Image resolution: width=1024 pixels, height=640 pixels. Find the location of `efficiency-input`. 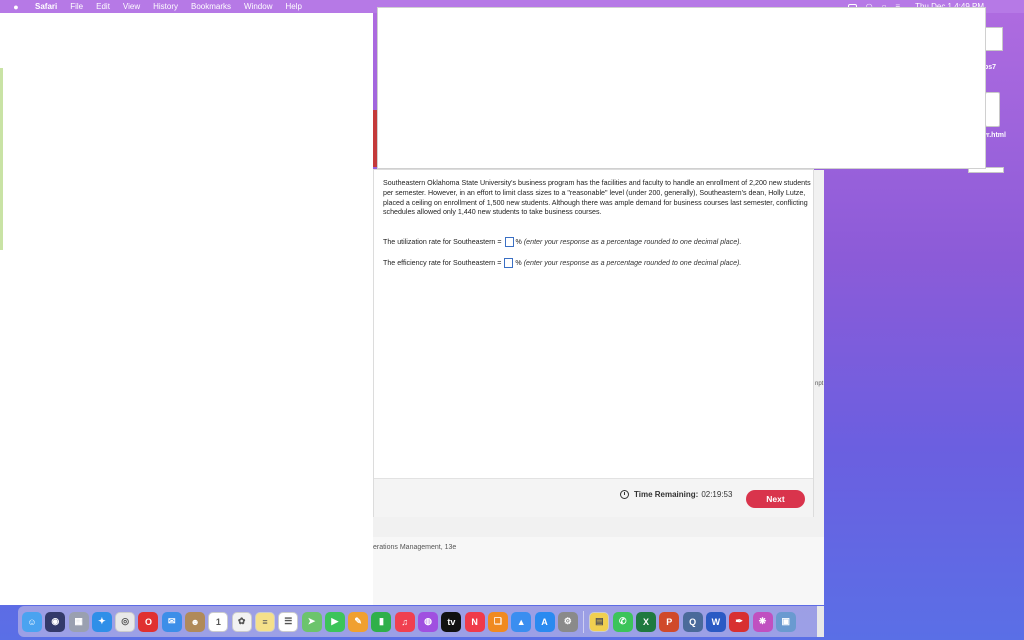

efficiency-input is located at coordinates (509, 263).